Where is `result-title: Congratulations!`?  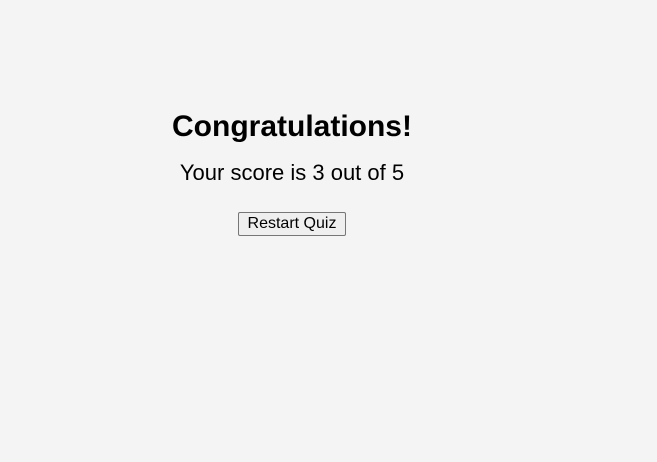 result-title: Congratulations! is located at coordinates (292, 126).